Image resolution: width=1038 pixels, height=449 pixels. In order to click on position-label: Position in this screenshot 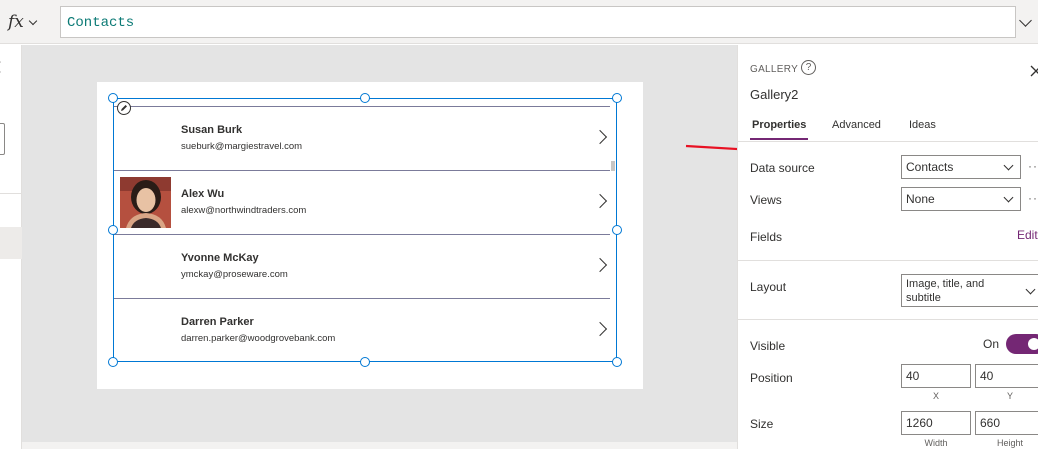, I will do `click(771, 378)`.